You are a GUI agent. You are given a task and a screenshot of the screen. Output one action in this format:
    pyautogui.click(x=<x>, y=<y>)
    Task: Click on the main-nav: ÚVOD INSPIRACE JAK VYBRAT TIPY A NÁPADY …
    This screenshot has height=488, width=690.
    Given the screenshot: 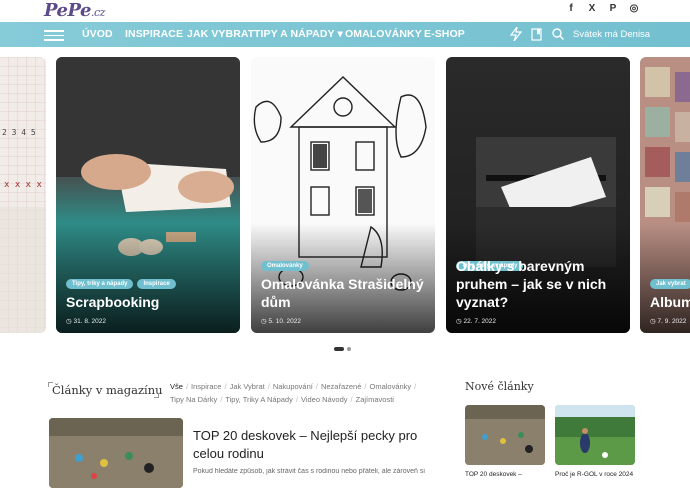 What is the action you would take?
    pyautogui.click(x=345, y=34)
    